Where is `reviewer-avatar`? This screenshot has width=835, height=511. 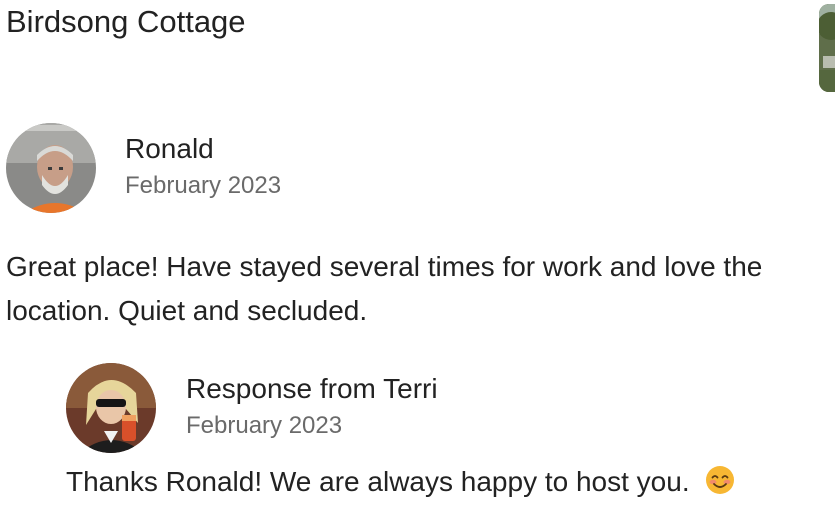 reviewer-avatar is located at coordinates (51, 168).